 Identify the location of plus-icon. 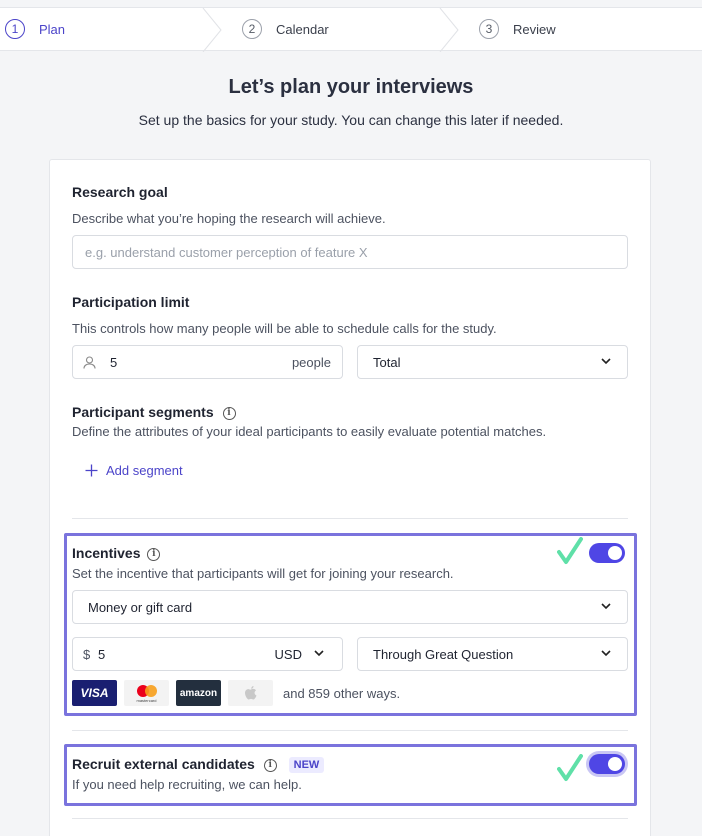
(91, 470).